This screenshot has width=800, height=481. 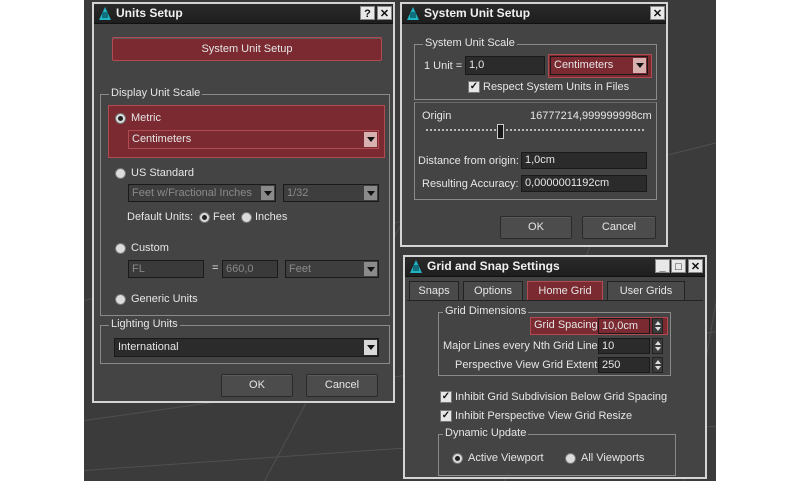 What do you see at coordinates (150, 248) in the screenshot?
I see `custom-label: Custom` at bounding box center [150, 248].